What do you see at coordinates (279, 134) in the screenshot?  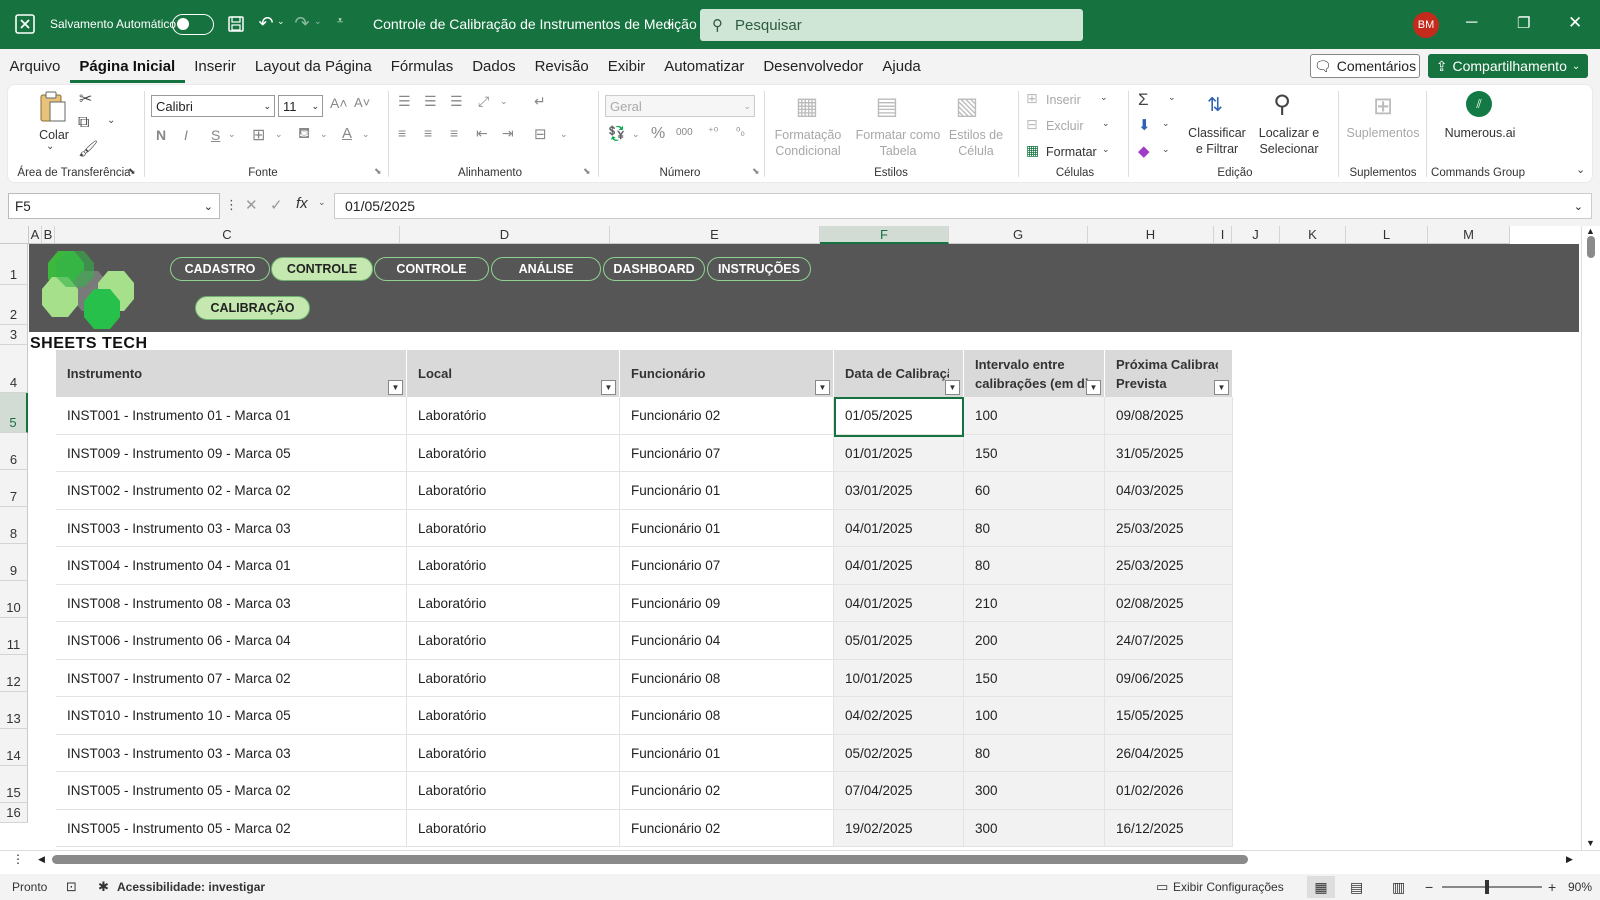 I see `borders-dropdown-icon: ⌄` at bounding box center [279, 134].